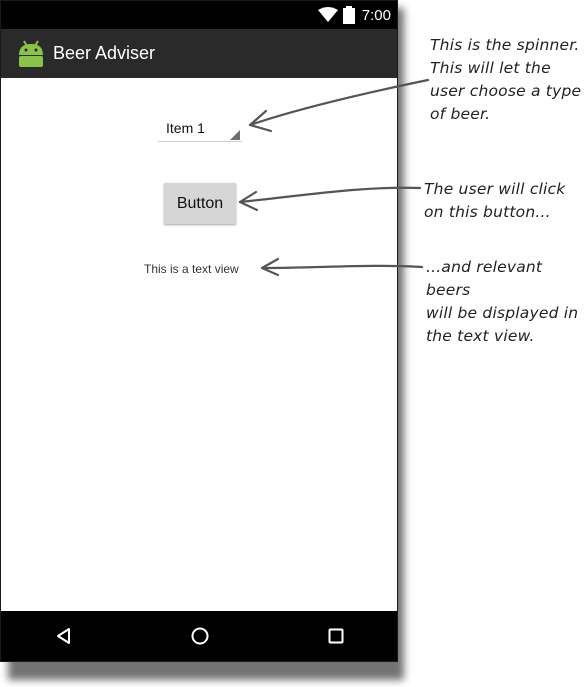 The image size is (588, 687). I want to click on button-arrow-line, so click(330, 195).